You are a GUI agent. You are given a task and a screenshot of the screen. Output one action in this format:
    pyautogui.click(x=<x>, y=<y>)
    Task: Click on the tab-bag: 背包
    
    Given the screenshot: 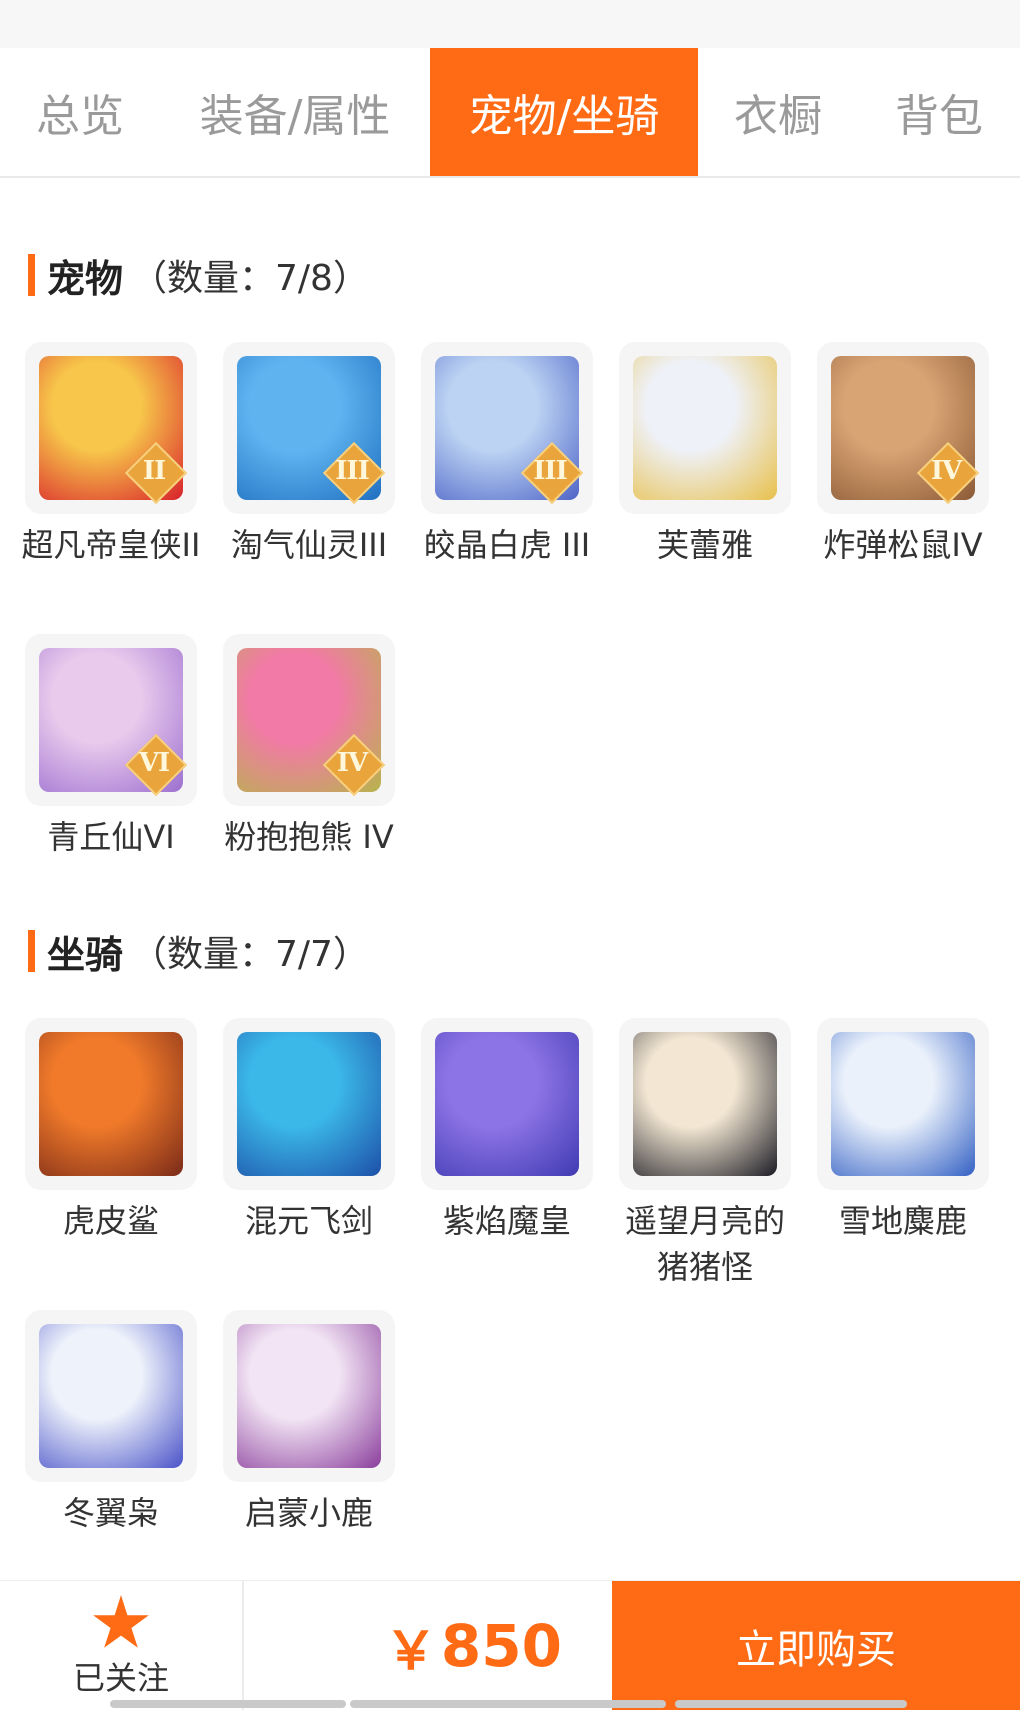 What is the action you would take?
    pyautogui.click(x=939, y=112)
    